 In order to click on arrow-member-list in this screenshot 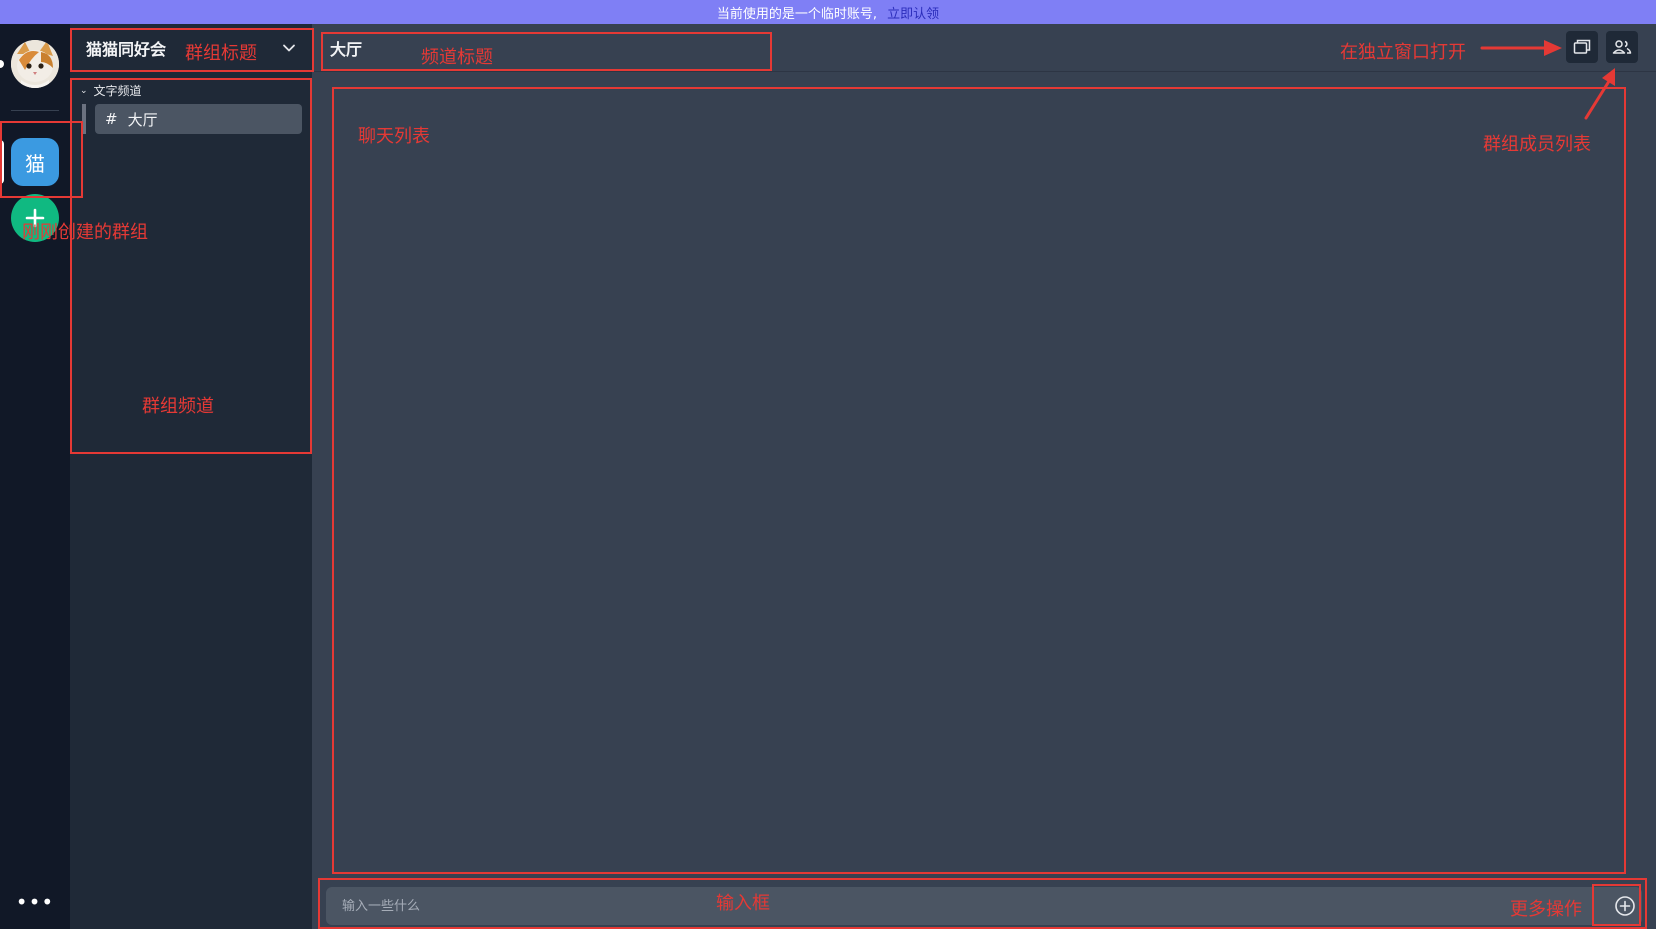, I will do `click(1598, 98)`.